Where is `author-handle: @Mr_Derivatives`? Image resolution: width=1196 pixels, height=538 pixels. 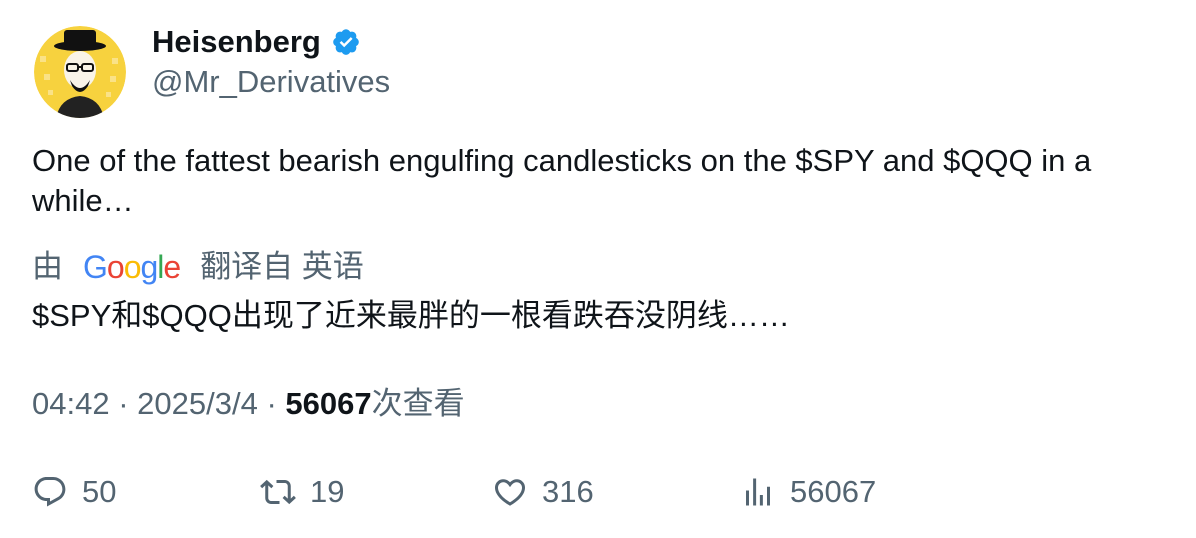 author-handle: @Mr_Derivatives is located at coordinates (271, 82).